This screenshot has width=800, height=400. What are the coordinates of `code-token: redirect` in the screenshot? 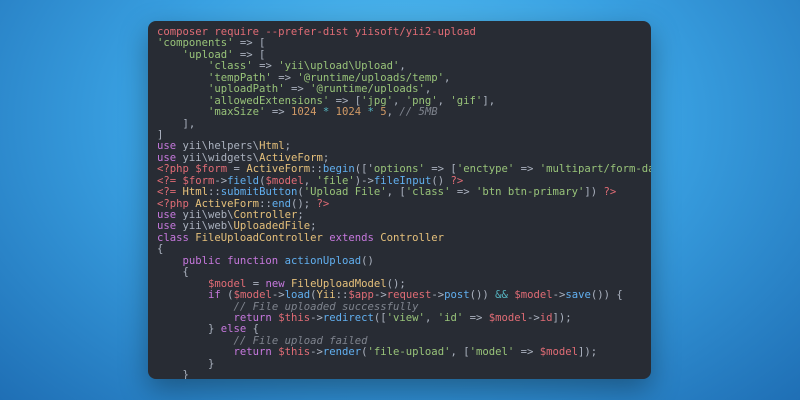 It's located at (348, 317).